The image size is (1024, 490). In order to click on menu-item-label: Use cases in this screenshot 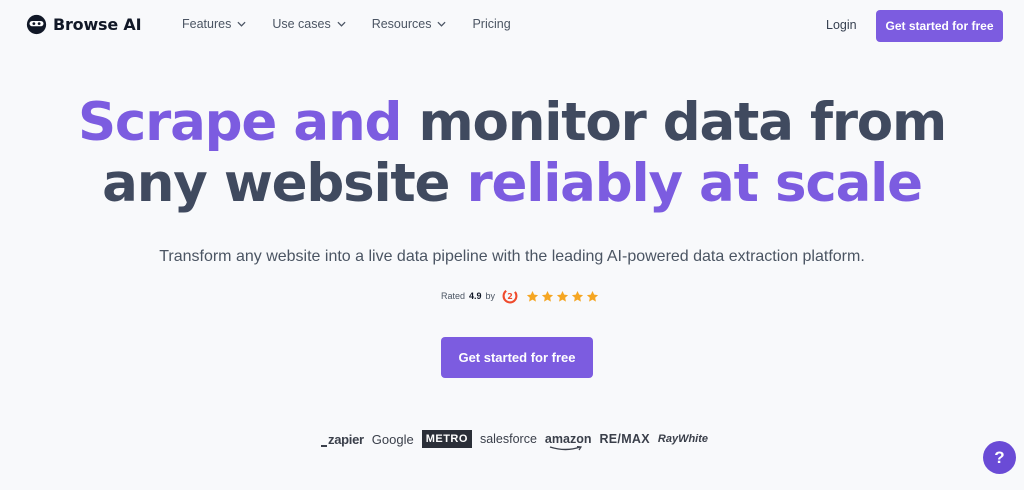, I will do `click(301, 24)`.